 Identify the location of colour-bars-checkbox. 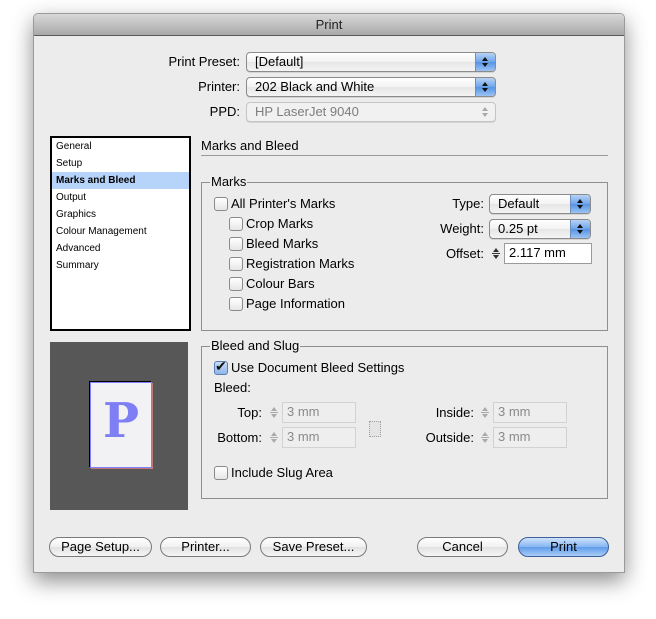
(236, 284).